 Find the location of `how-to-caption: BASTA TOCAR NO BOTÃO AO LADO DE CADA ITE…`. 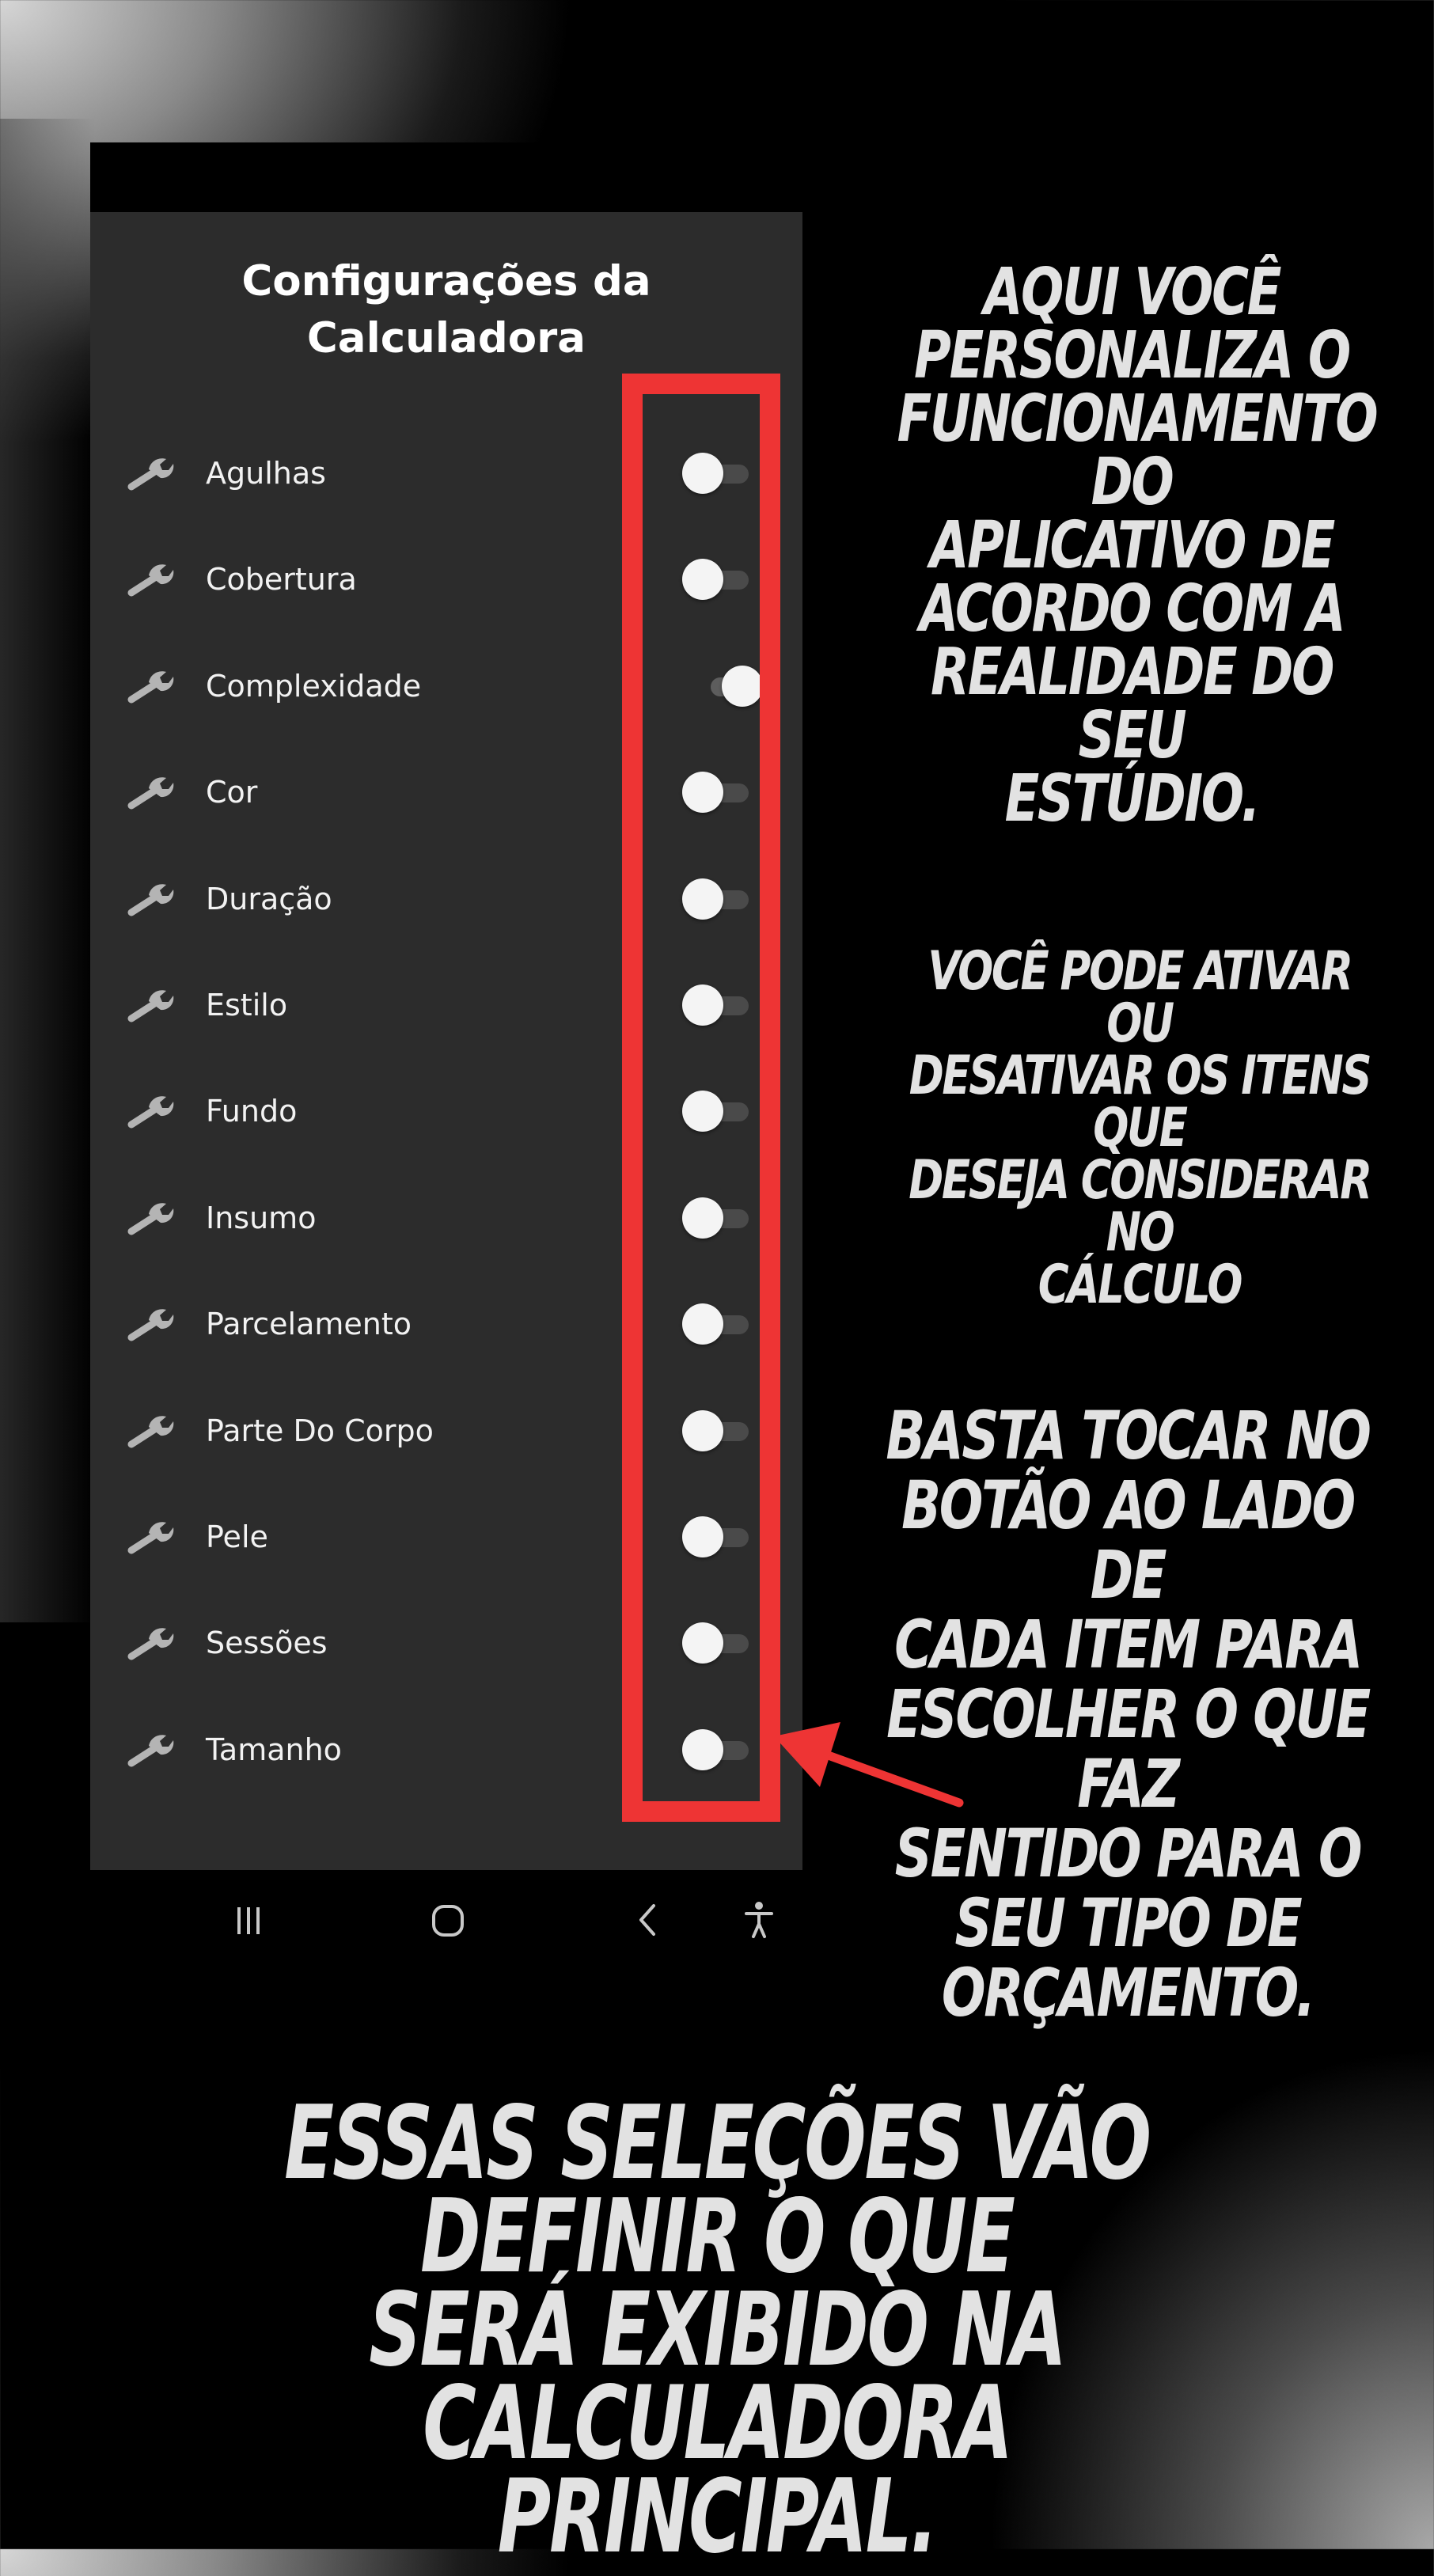

how-to-caption: BASTA TOCAR NO BOTÃO AO LADO DE CADA ITE… is located at coordinates (1128, 1714).